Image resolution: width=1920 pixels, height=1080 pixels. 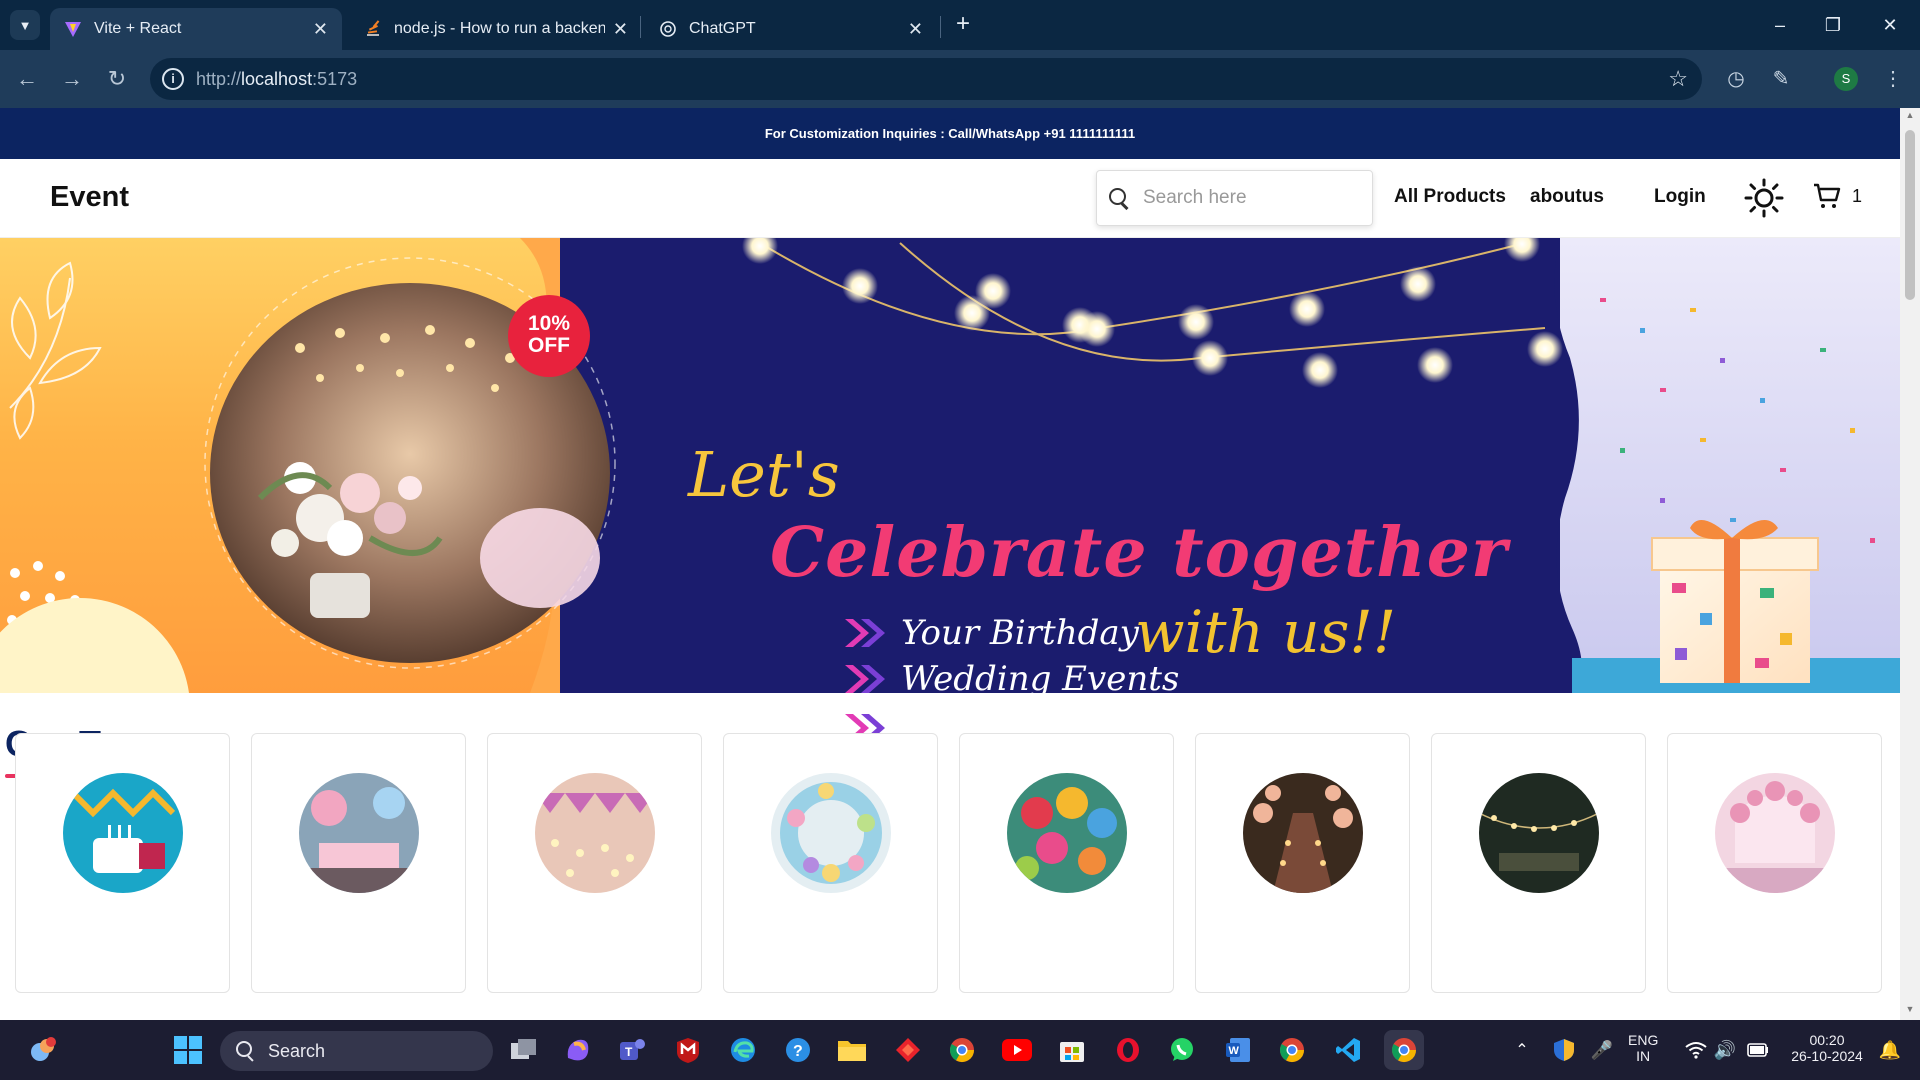 What do you see at coordinates (1890, 25) in the screenshot?
I see `close-window-icon: ✕` at bounding box center [1890, 25].